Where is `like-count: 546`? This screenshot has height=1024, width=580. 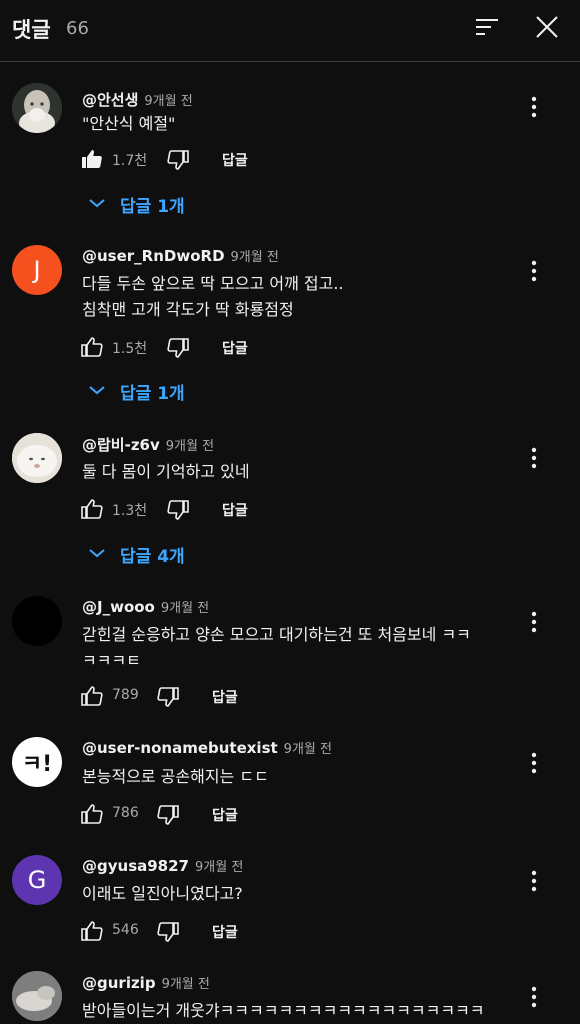
like-count: 546 is located at coordinates (125, 930).